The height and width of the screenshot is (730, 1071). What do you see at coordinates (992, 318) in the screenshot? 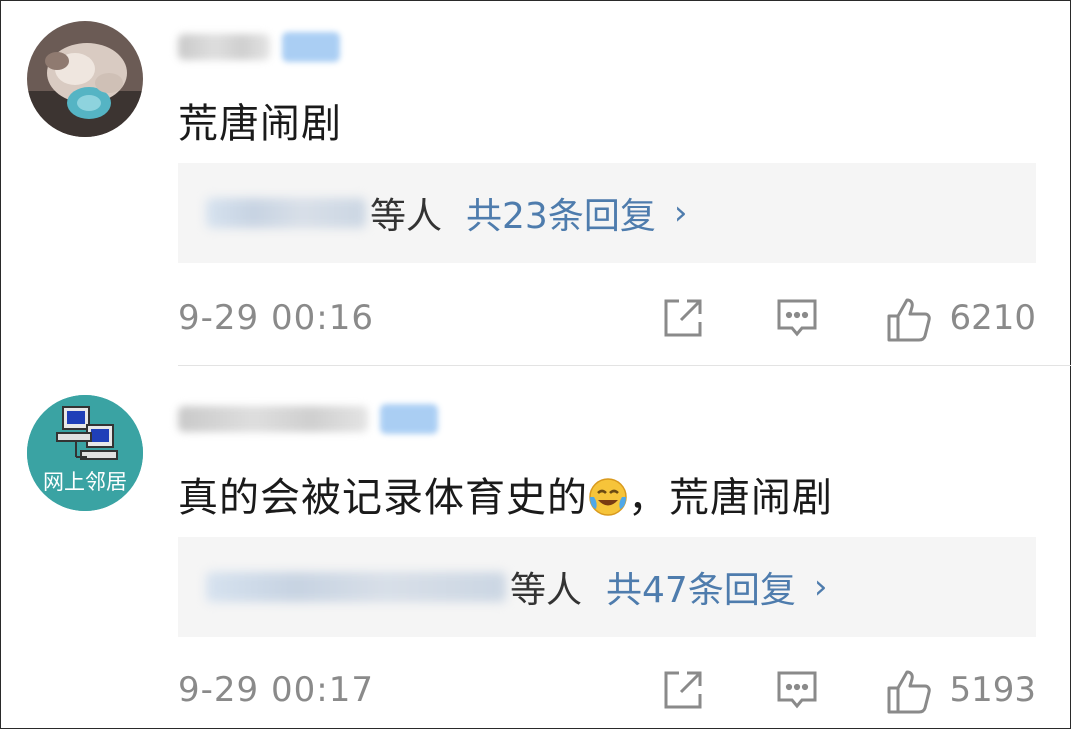
I see `like-count: 6210` at bounding box center [992, 318].